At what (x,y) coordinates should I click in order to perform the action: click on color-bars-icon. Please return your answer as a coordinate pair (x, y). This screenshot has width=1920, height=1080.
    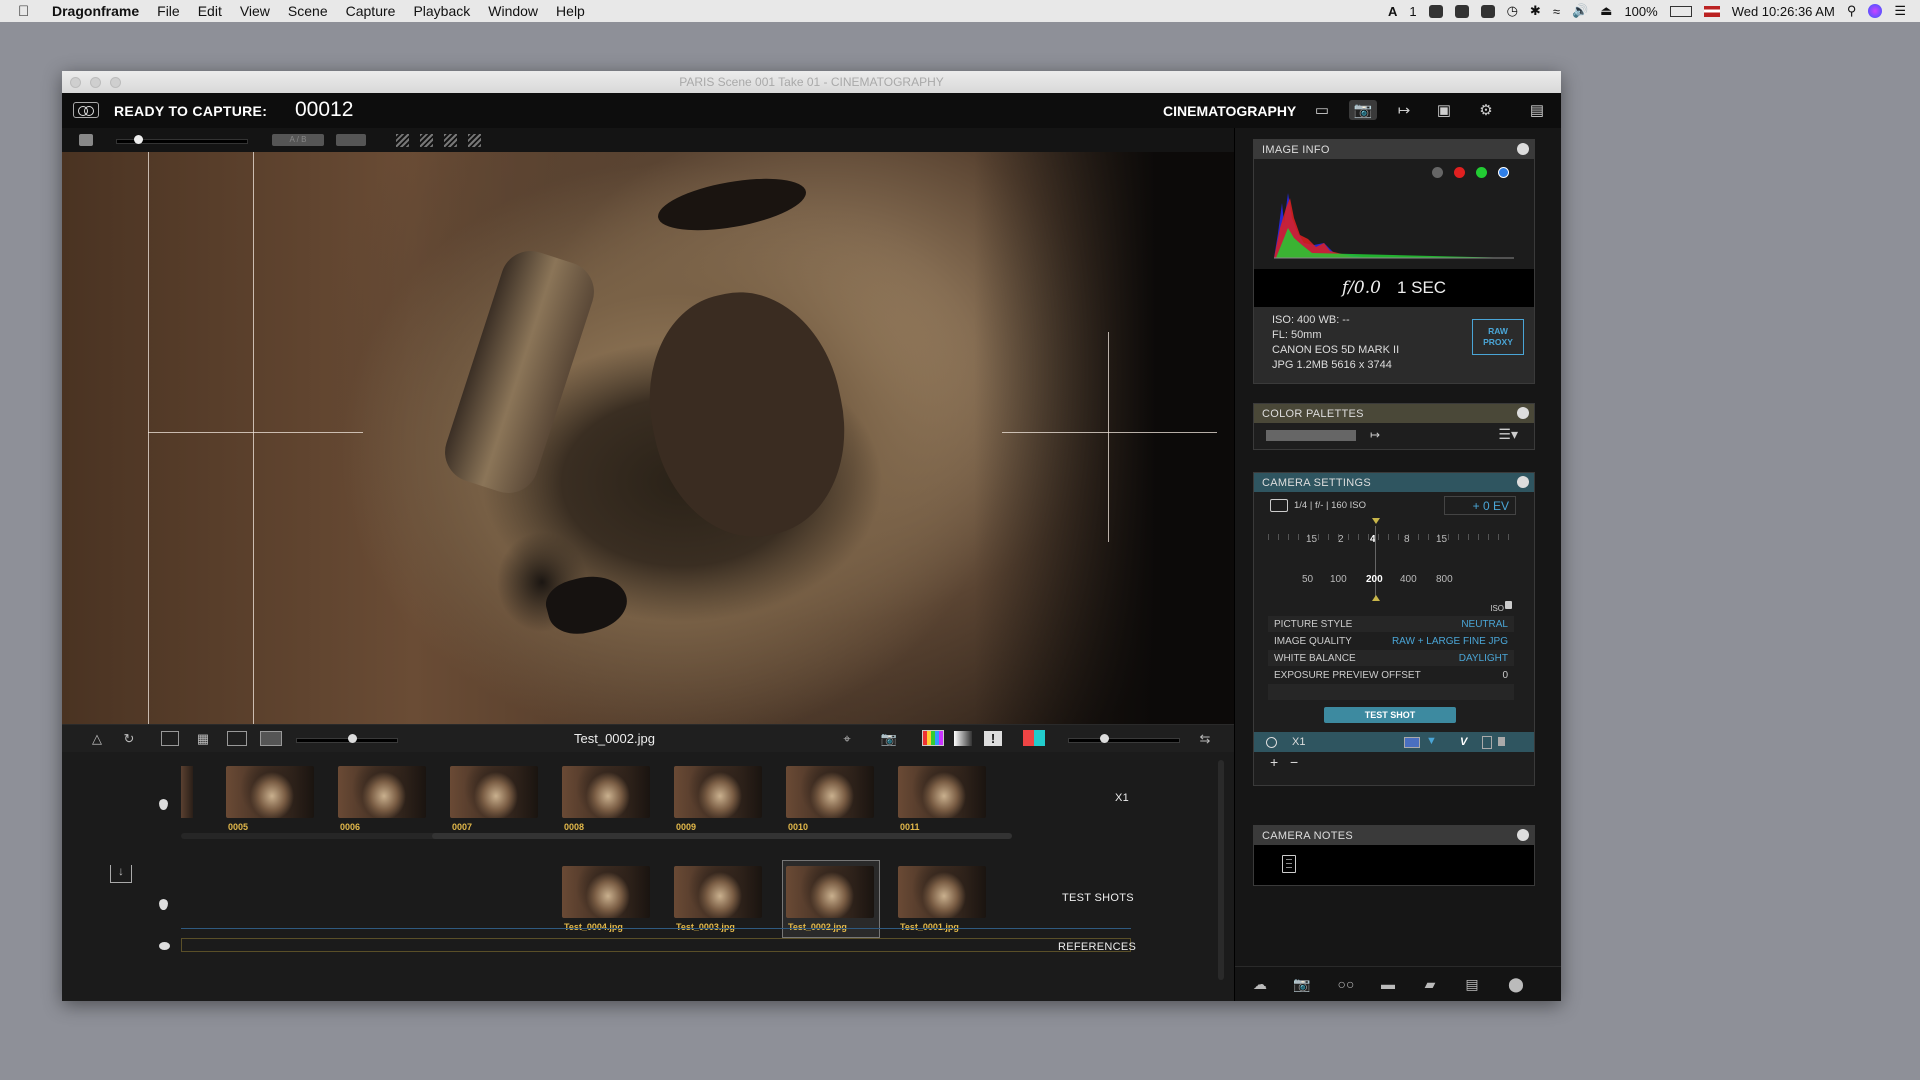
    Looking at the image, I should click on (933, 738).